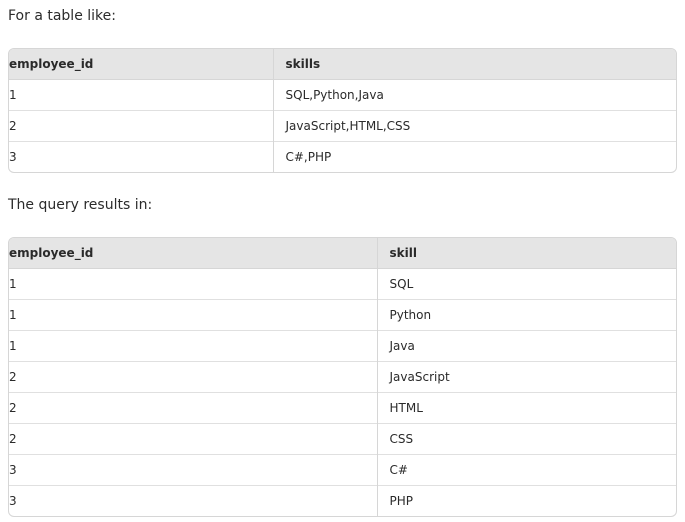 The height and width of the screenshot is (522, 685). Describe the element at coordinates (526, 346) in the screenshot. I see `cell-skill: Java` at that location.